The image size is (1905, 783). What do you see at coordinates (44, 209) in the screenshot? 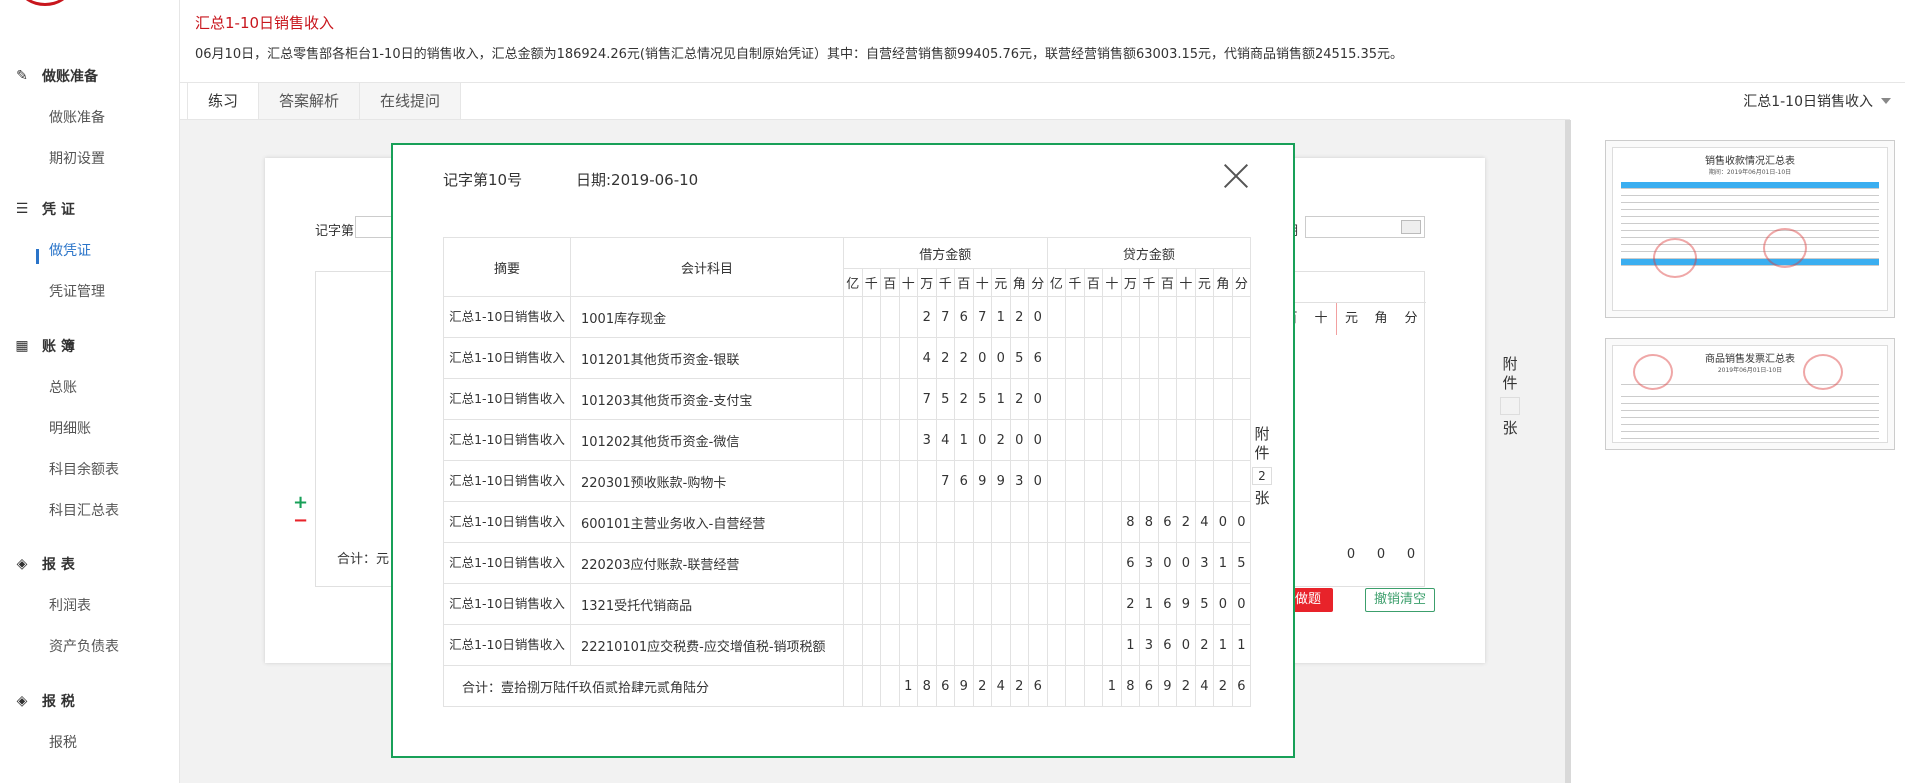
I see `sidebar-section: ☰ 凭 证` at bounding box center [44, 209].